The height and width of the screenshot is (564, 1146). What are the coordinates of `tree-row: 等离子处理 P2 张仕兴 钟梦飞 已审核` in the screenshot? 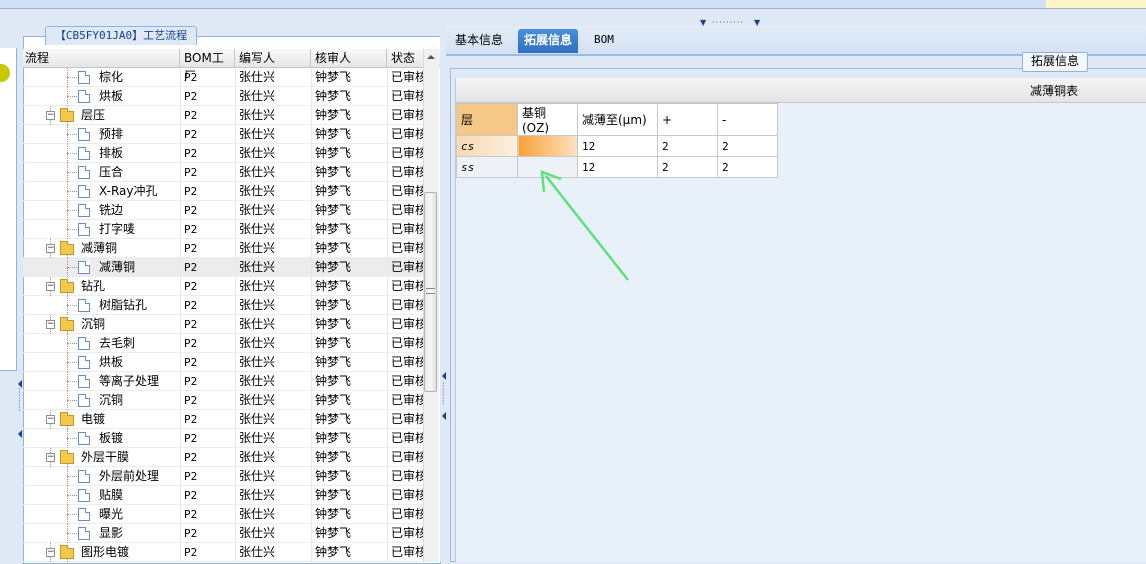 It's located at (223, 381).